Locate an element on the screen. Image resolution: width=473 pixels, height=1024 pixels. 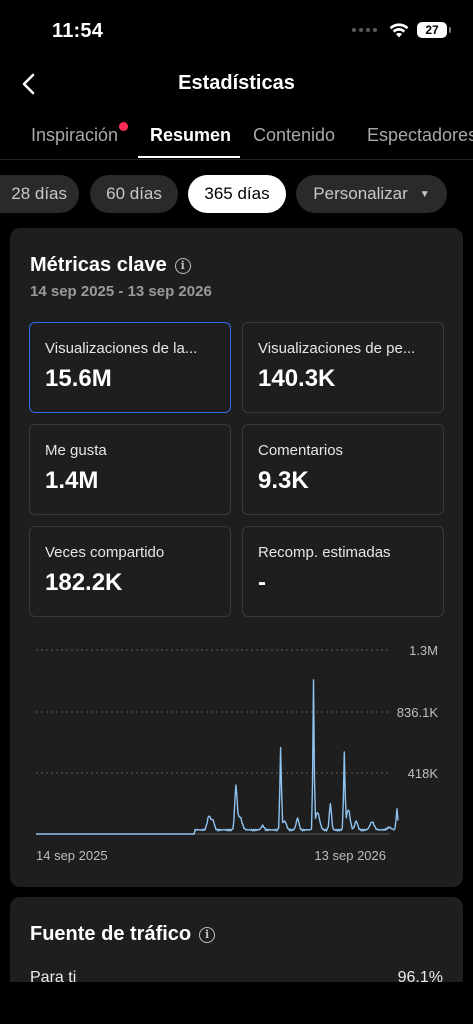
status-time: 11:54 is located at coordinates (78, 31).